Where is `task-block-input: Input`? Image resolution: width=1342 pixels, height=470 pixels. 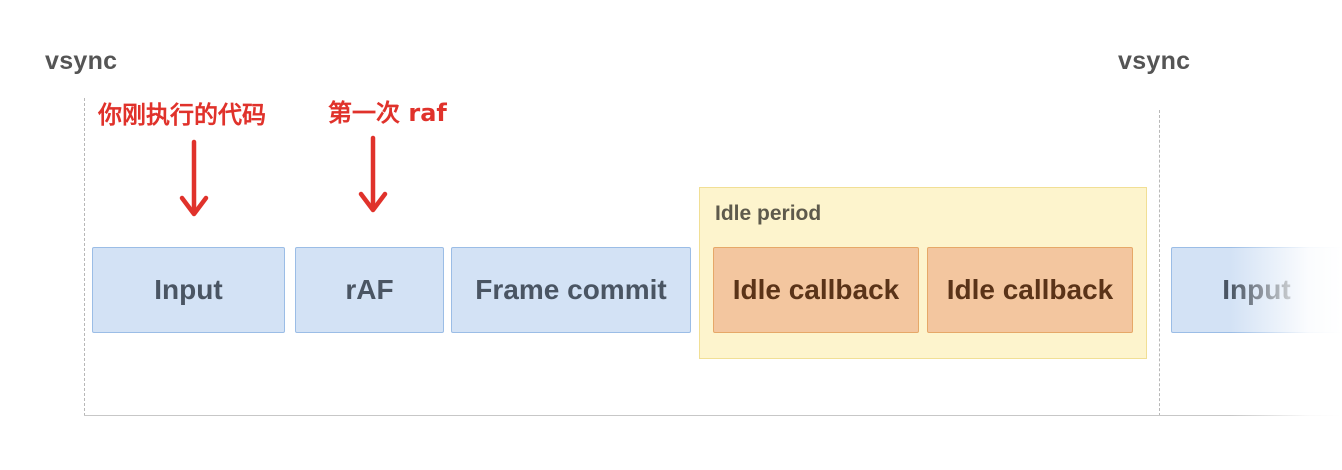 task-block-input: Input is located at coordinates (188, 290).